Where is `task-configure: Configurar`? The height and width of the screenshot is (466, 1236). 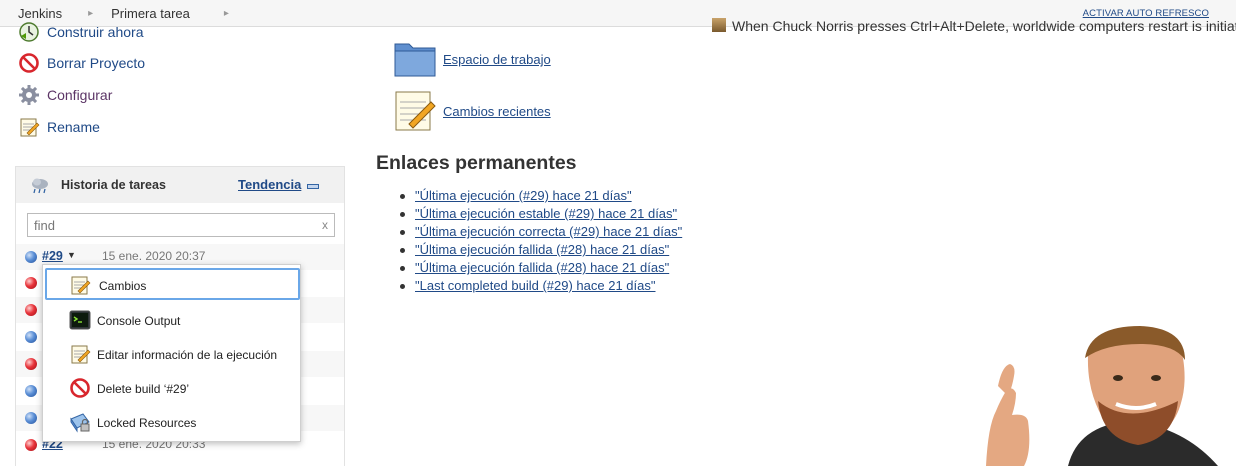
task-configure: Configurar is located at coordinates (65, 95).